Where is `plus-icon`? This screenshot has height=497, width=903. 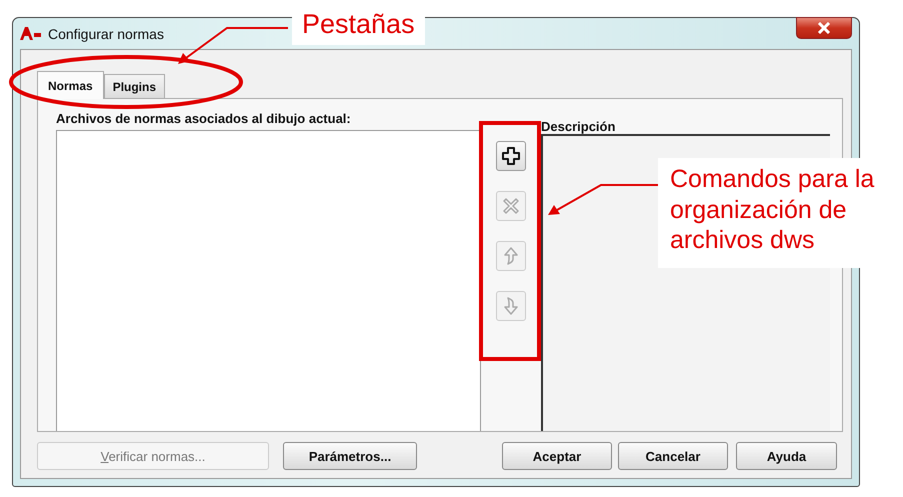 plus-icon is located at coordinates (511, 156).